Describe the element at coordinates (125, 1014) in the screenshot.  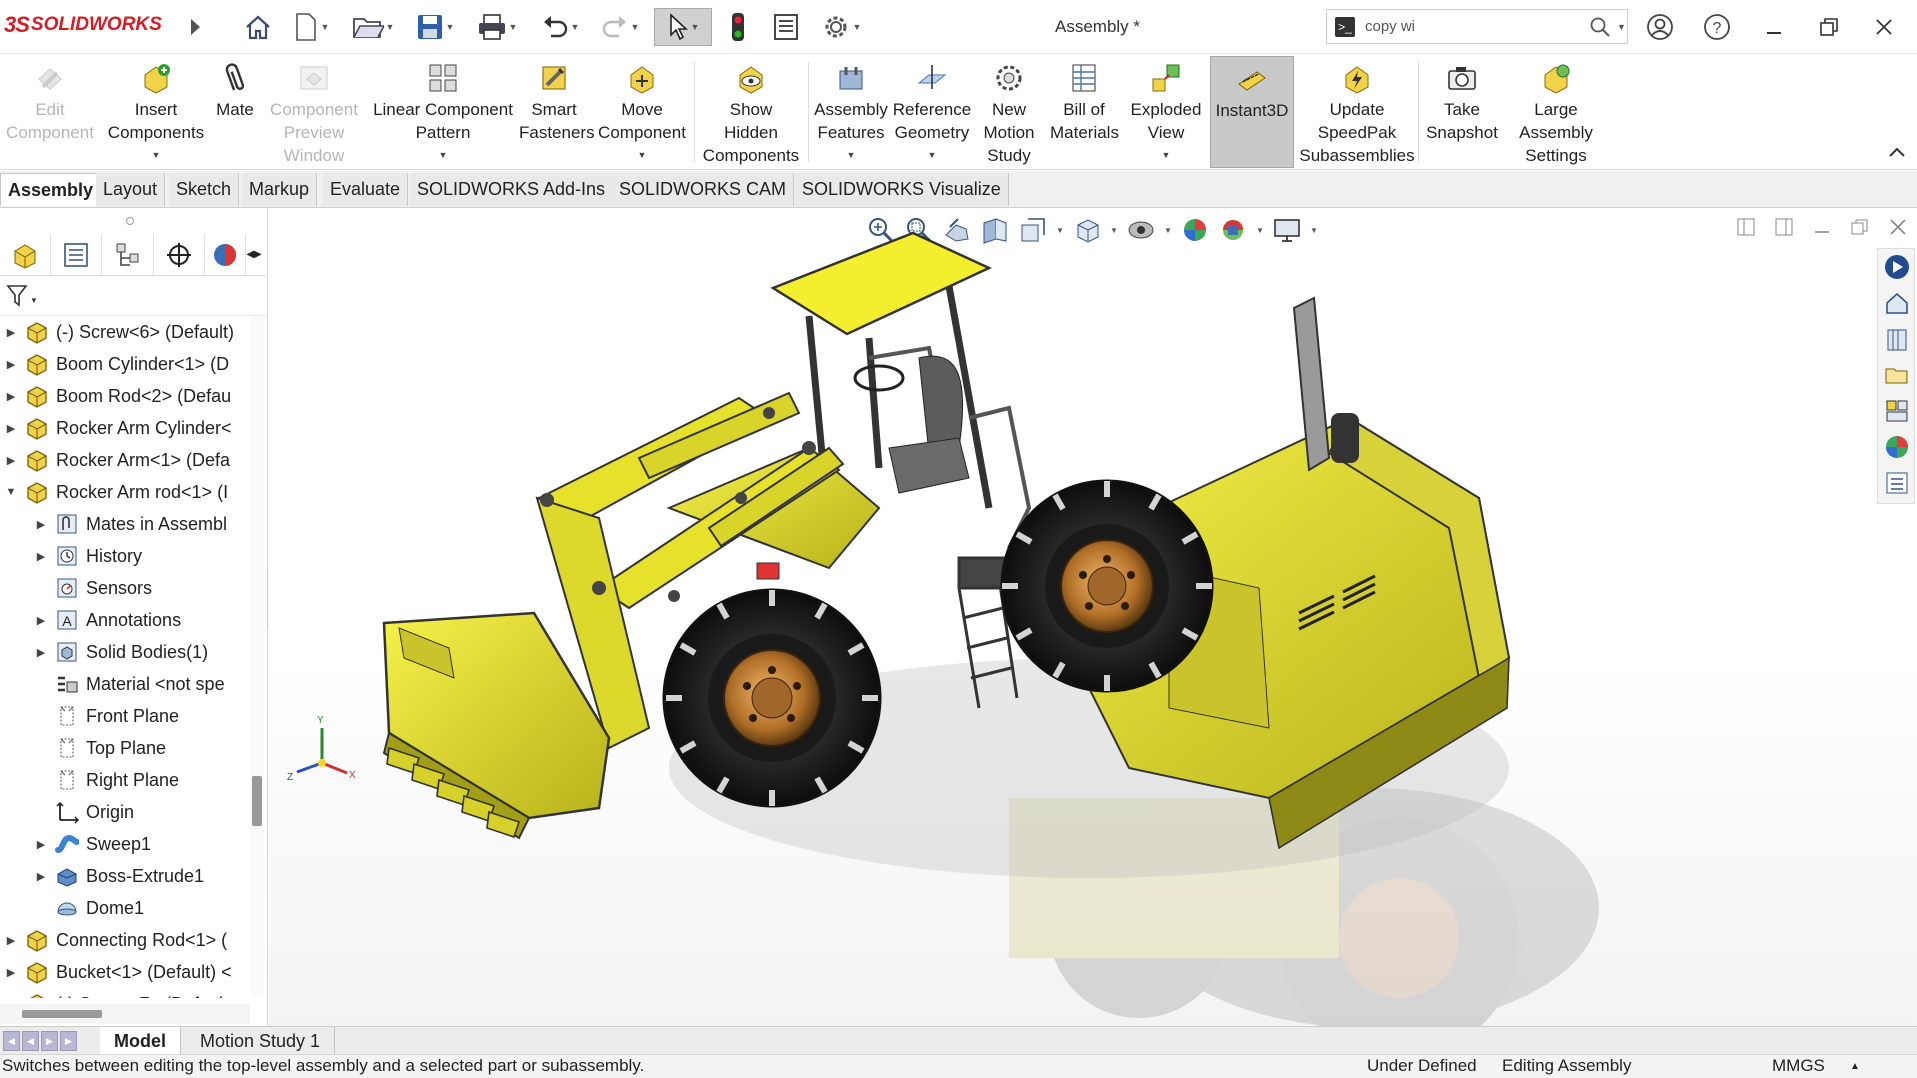
I see `tree-horizontal-scrollbar` at that location.